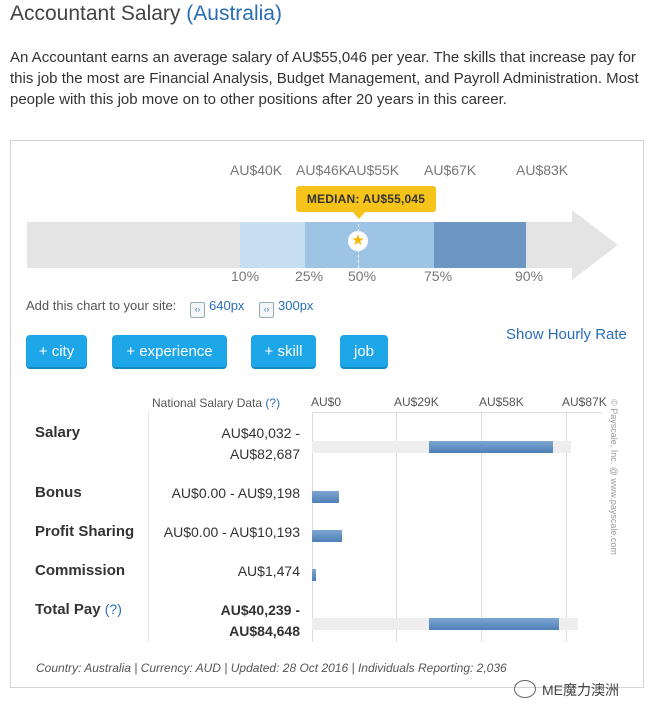  I want to click on row-label-commission: Commission, so click(80, 570).